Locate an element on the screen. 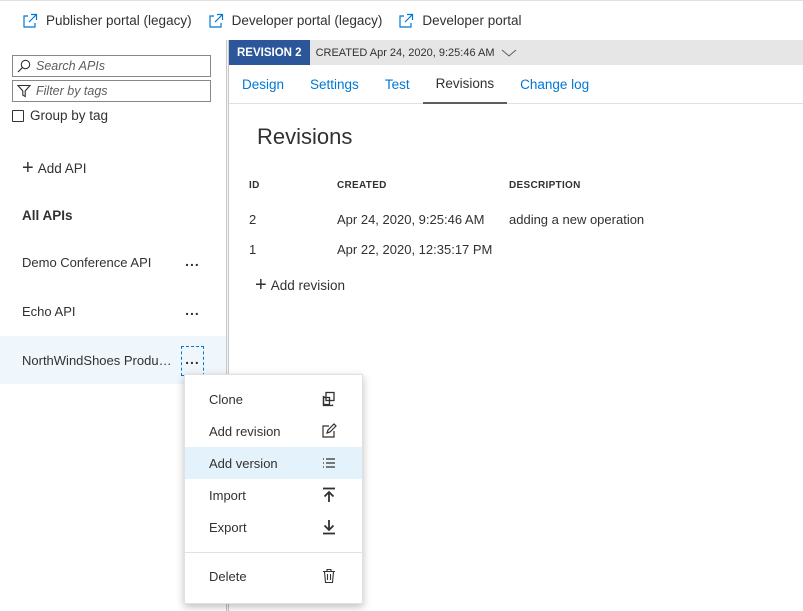 This screenshot has width=803, height=611. download-icon is located at coordinates (329, 527).